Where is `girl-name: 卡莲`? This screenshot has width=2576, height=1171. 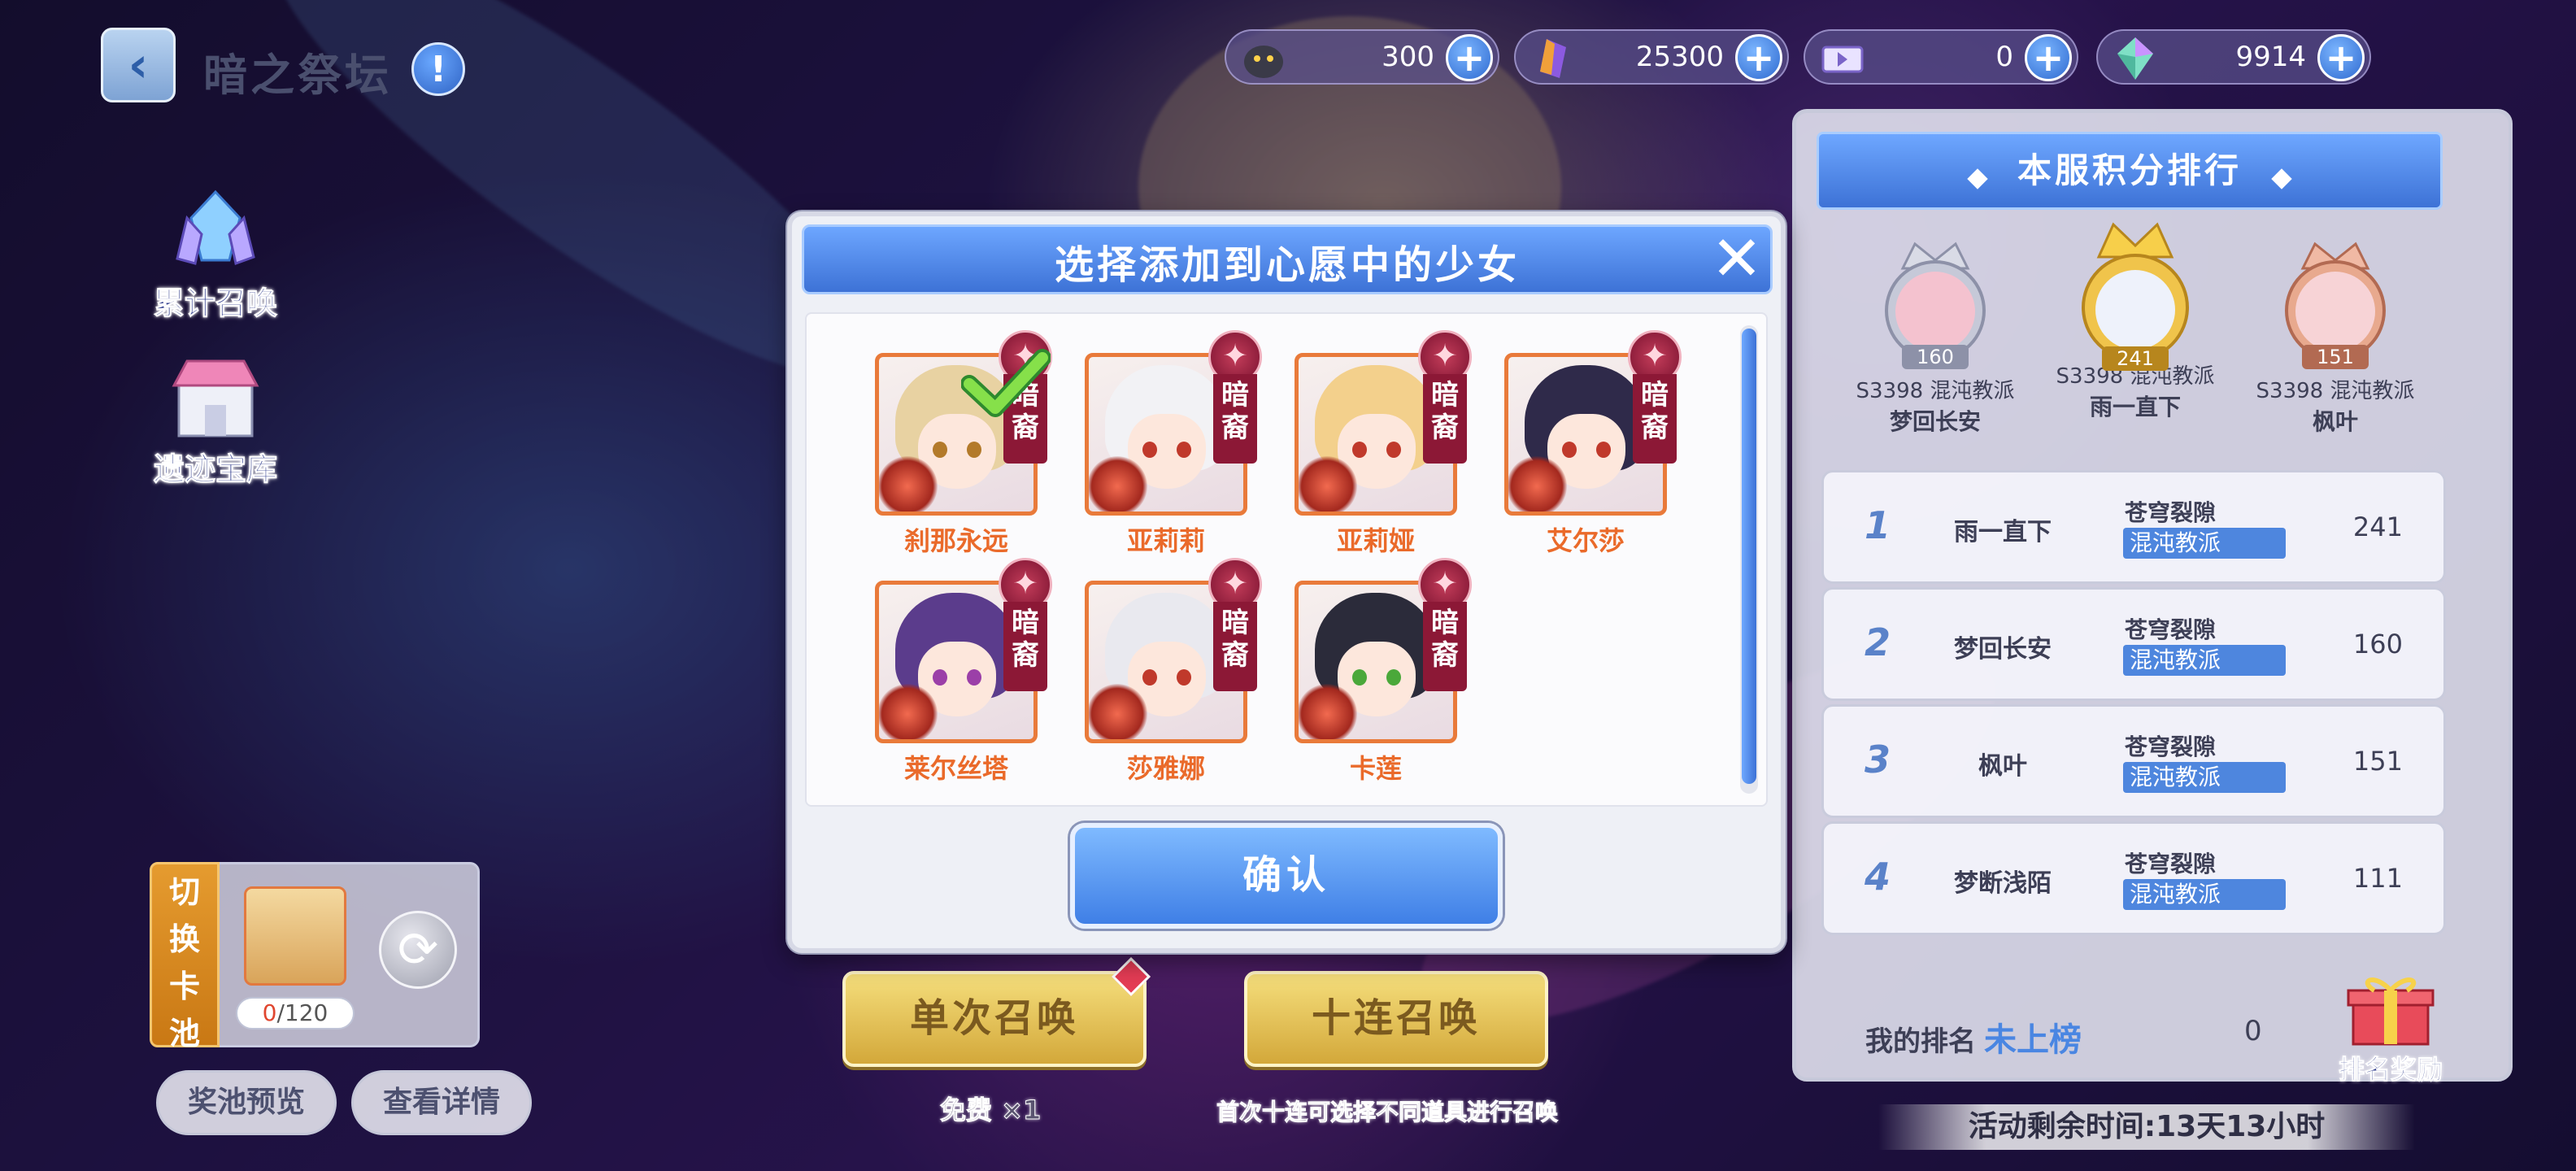
girl-name: 卡莲 is located at coordinates (1375, 769).